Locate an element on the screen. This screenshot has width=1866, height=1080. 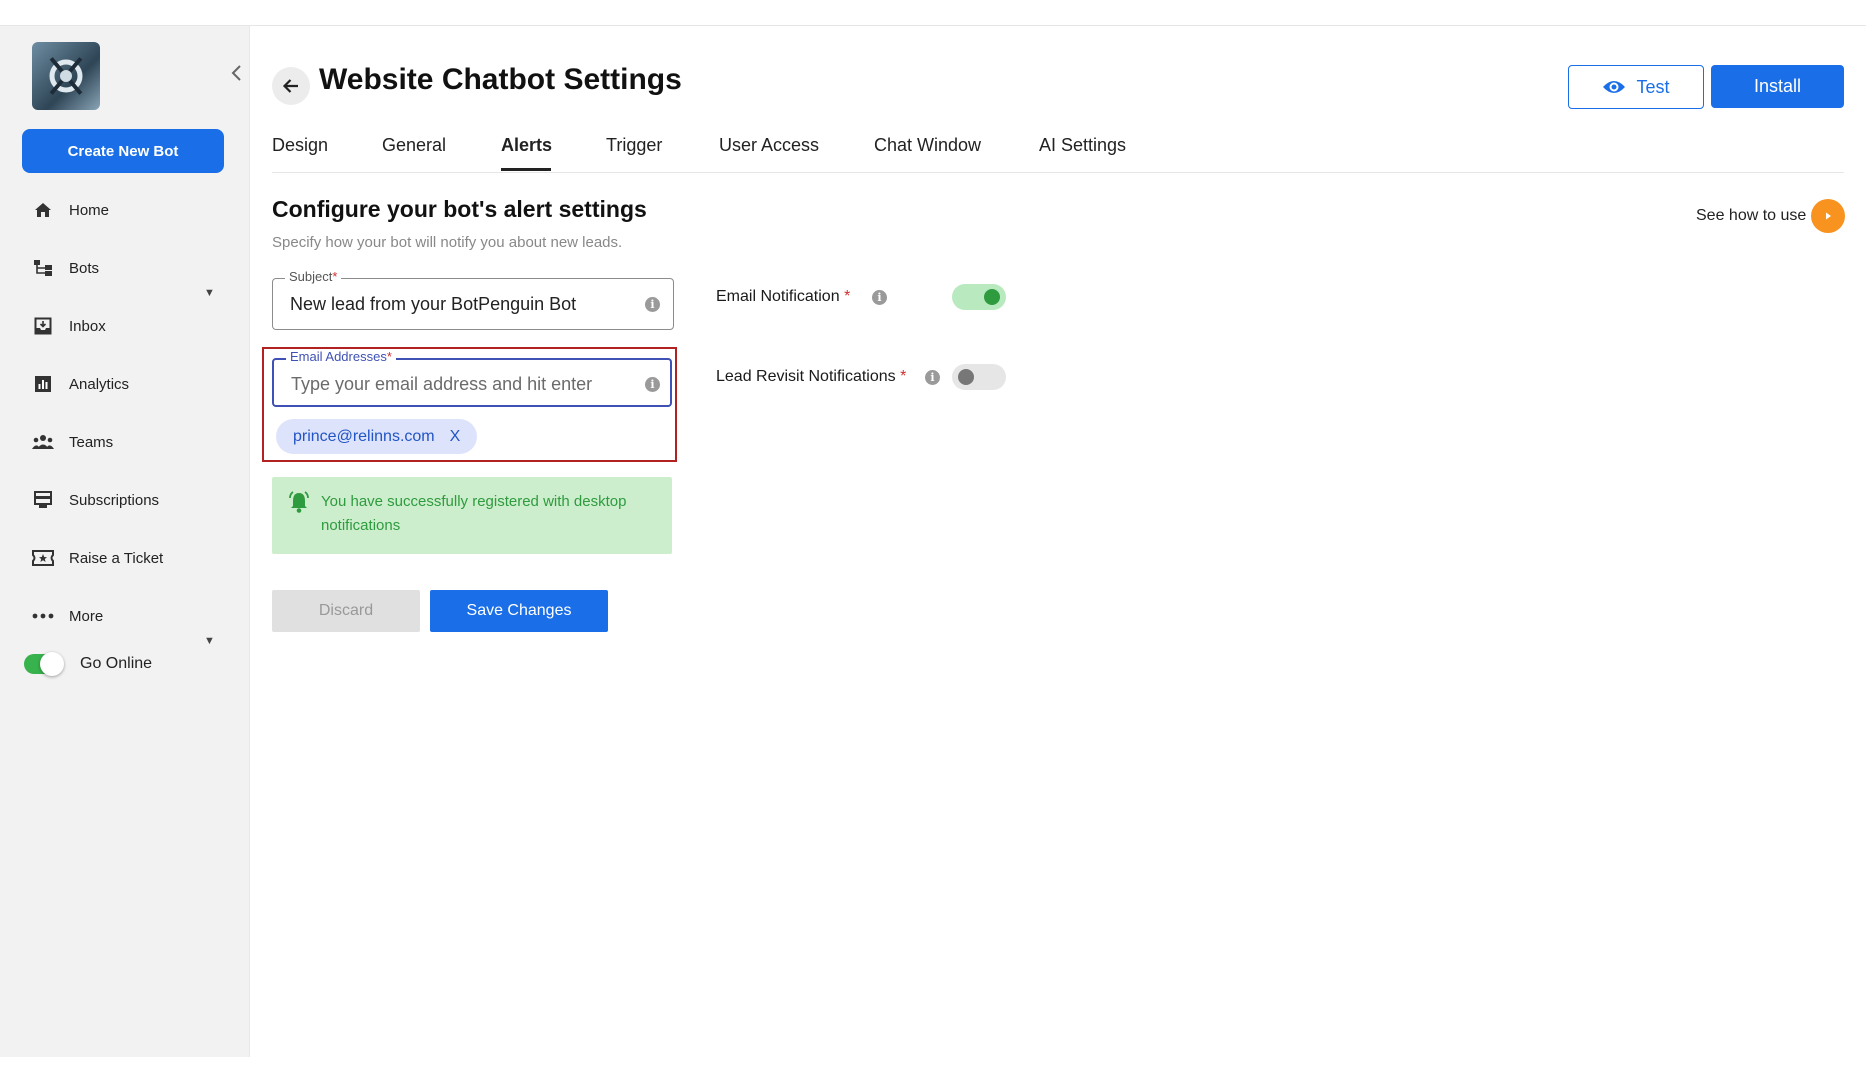
sidebar-item-label: Teams is located at coordinates (91, 442).